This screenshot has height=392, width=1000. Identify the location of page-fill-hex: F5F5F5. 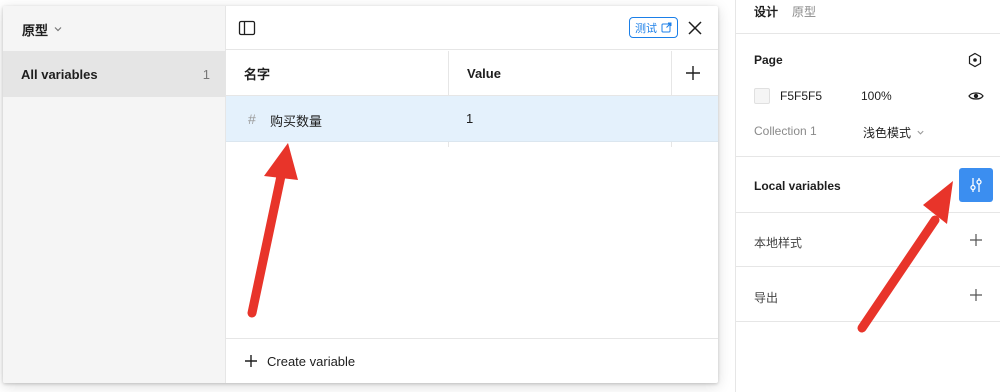
(801, 96).